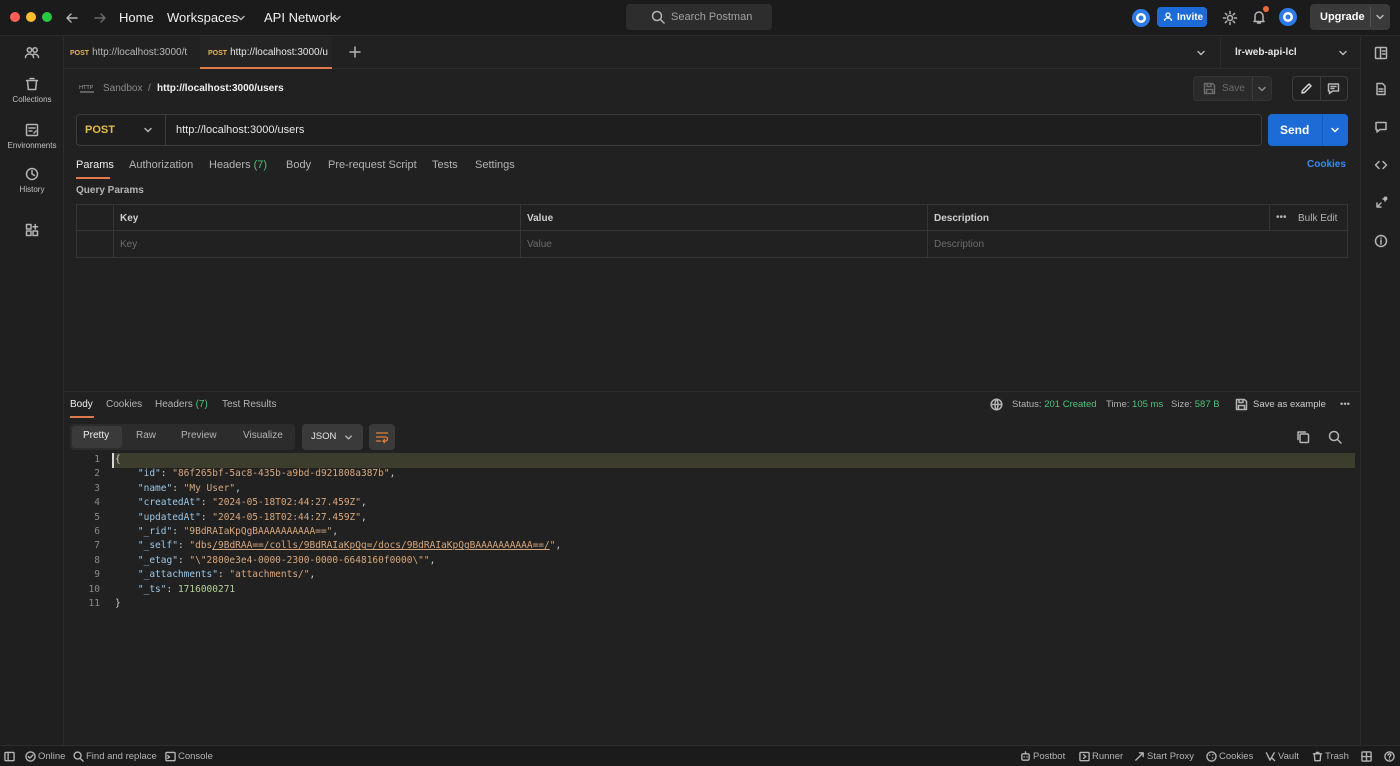  I want to click on page-title: http://localhost:3000/users, so click(220, 88).